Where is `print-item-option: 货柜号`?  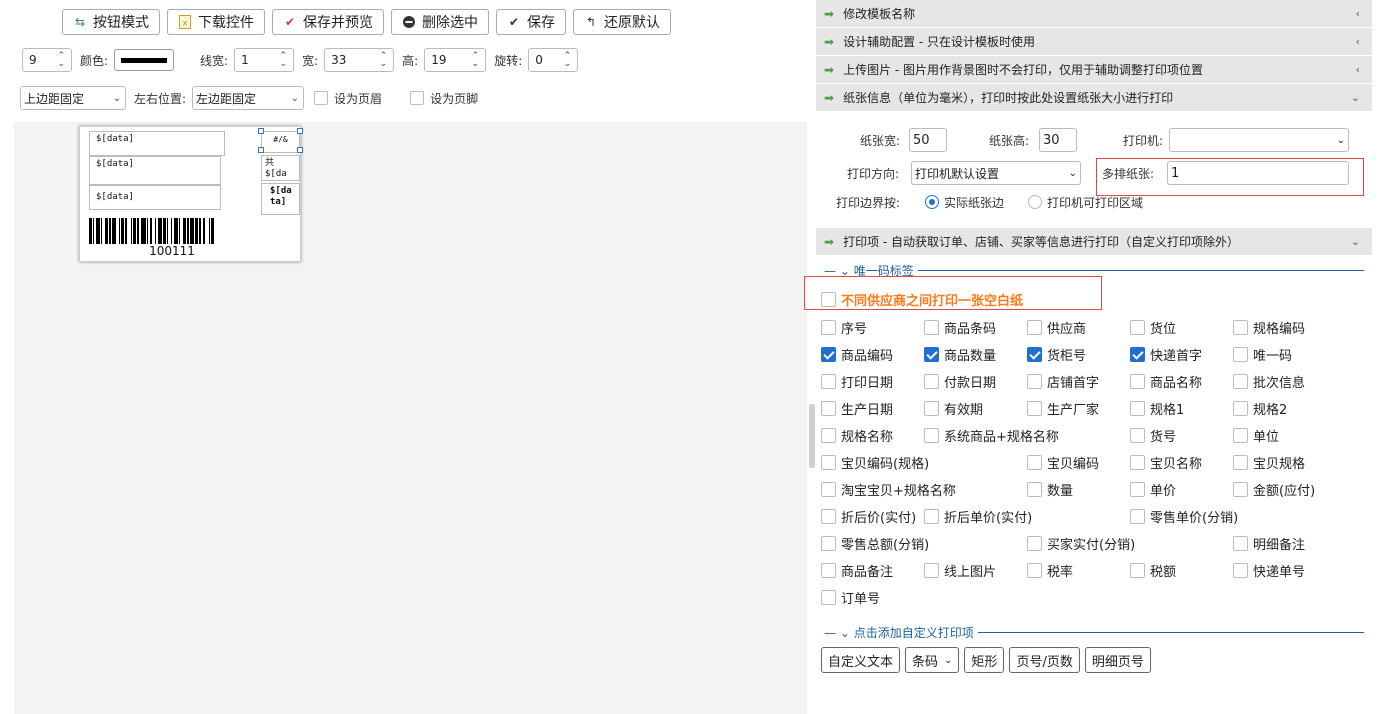
print-item-option: 货柜号 is located at coordinates (1056, 354).